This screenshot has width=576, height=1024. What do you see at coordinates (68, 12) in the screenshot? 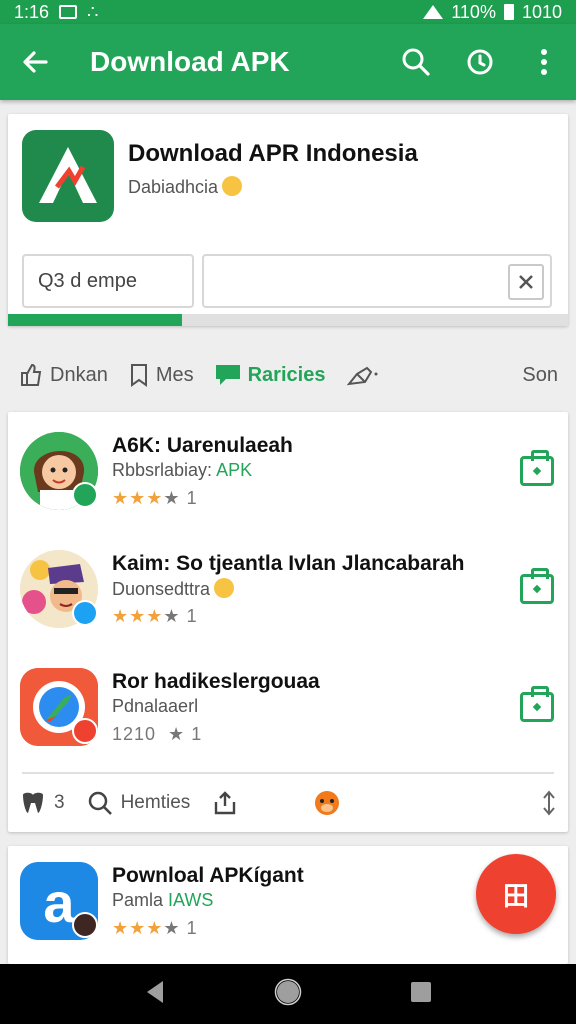
I see `notification-icon` at bounding box center [68, 12].